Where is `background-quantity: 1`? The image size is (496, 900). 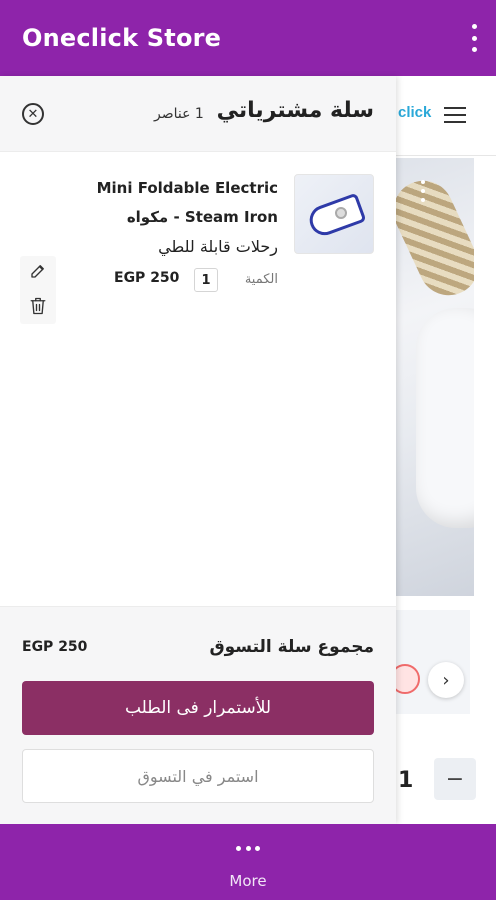 background-quantity: 1 is located at coordinates (406, 780).